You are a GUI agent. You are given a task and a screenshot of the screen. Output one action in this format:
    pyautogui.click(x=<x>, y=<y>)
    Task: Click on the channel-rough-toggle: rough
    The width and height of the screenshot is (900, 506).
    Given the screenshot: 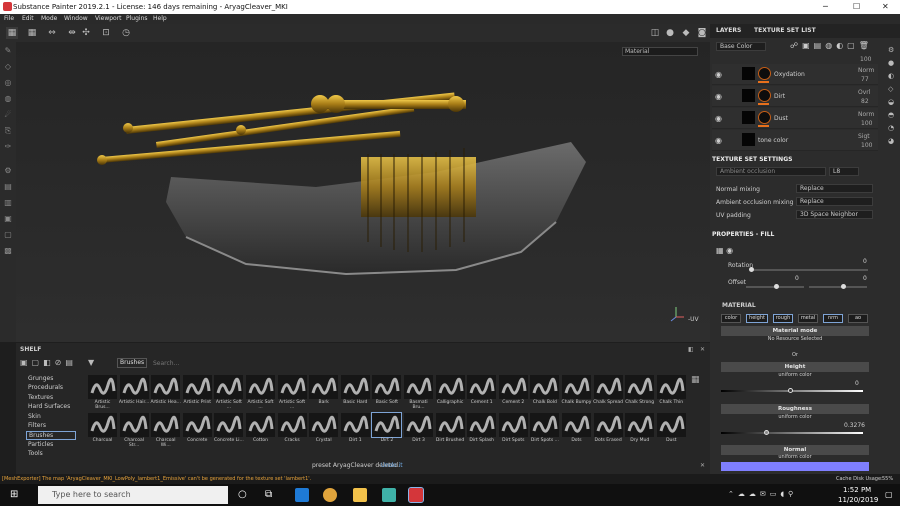 What is the action you would take?
    pyautogui.click(x=783, y=318)
    